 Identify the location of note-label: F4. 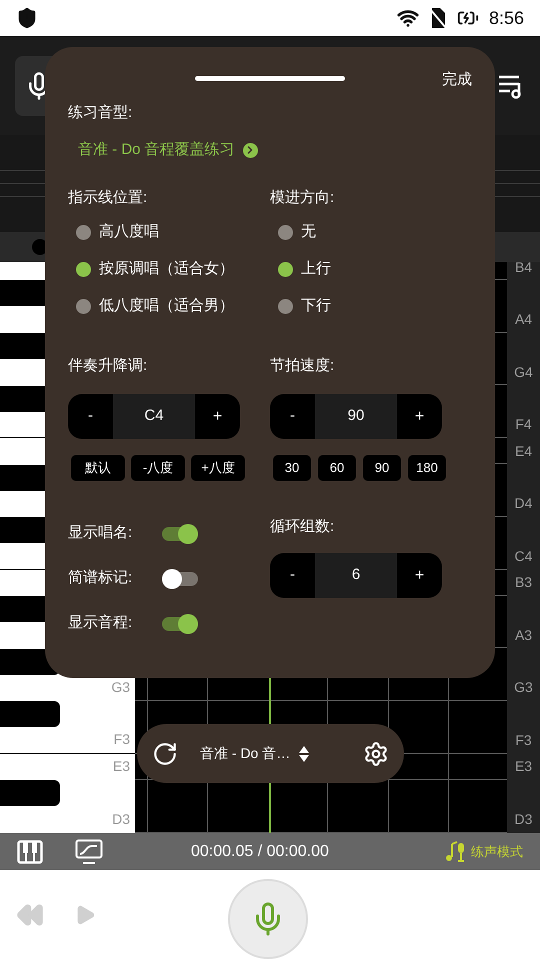
(523, 424).